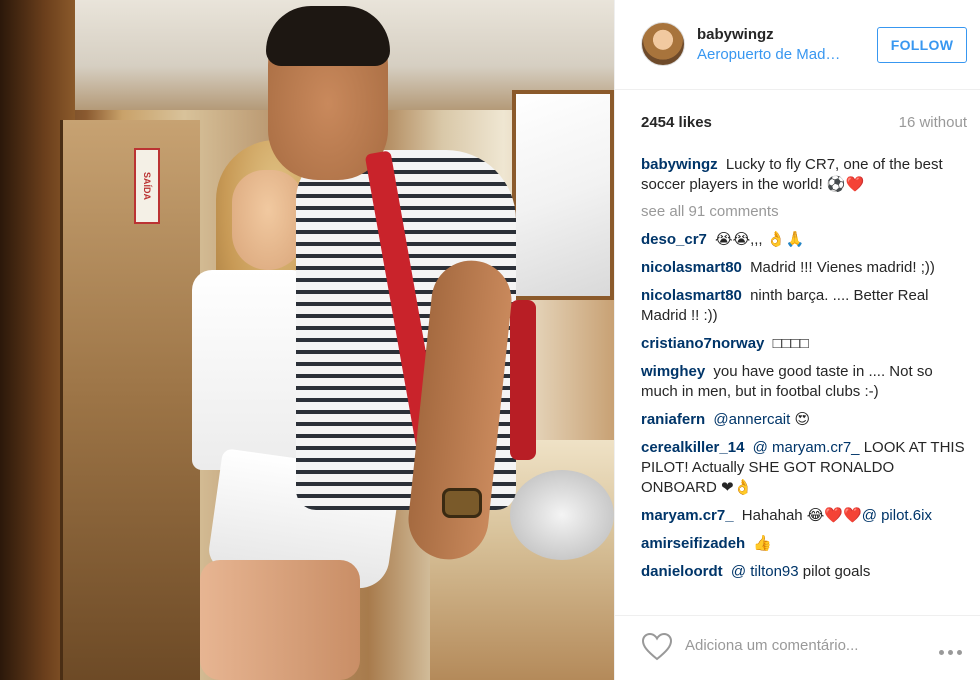 The width and height of the screenshot is (980, 680). What do you see at coordinates (280, 620) in the screenshot?
I see `legs` at bounding box center [280, 620].